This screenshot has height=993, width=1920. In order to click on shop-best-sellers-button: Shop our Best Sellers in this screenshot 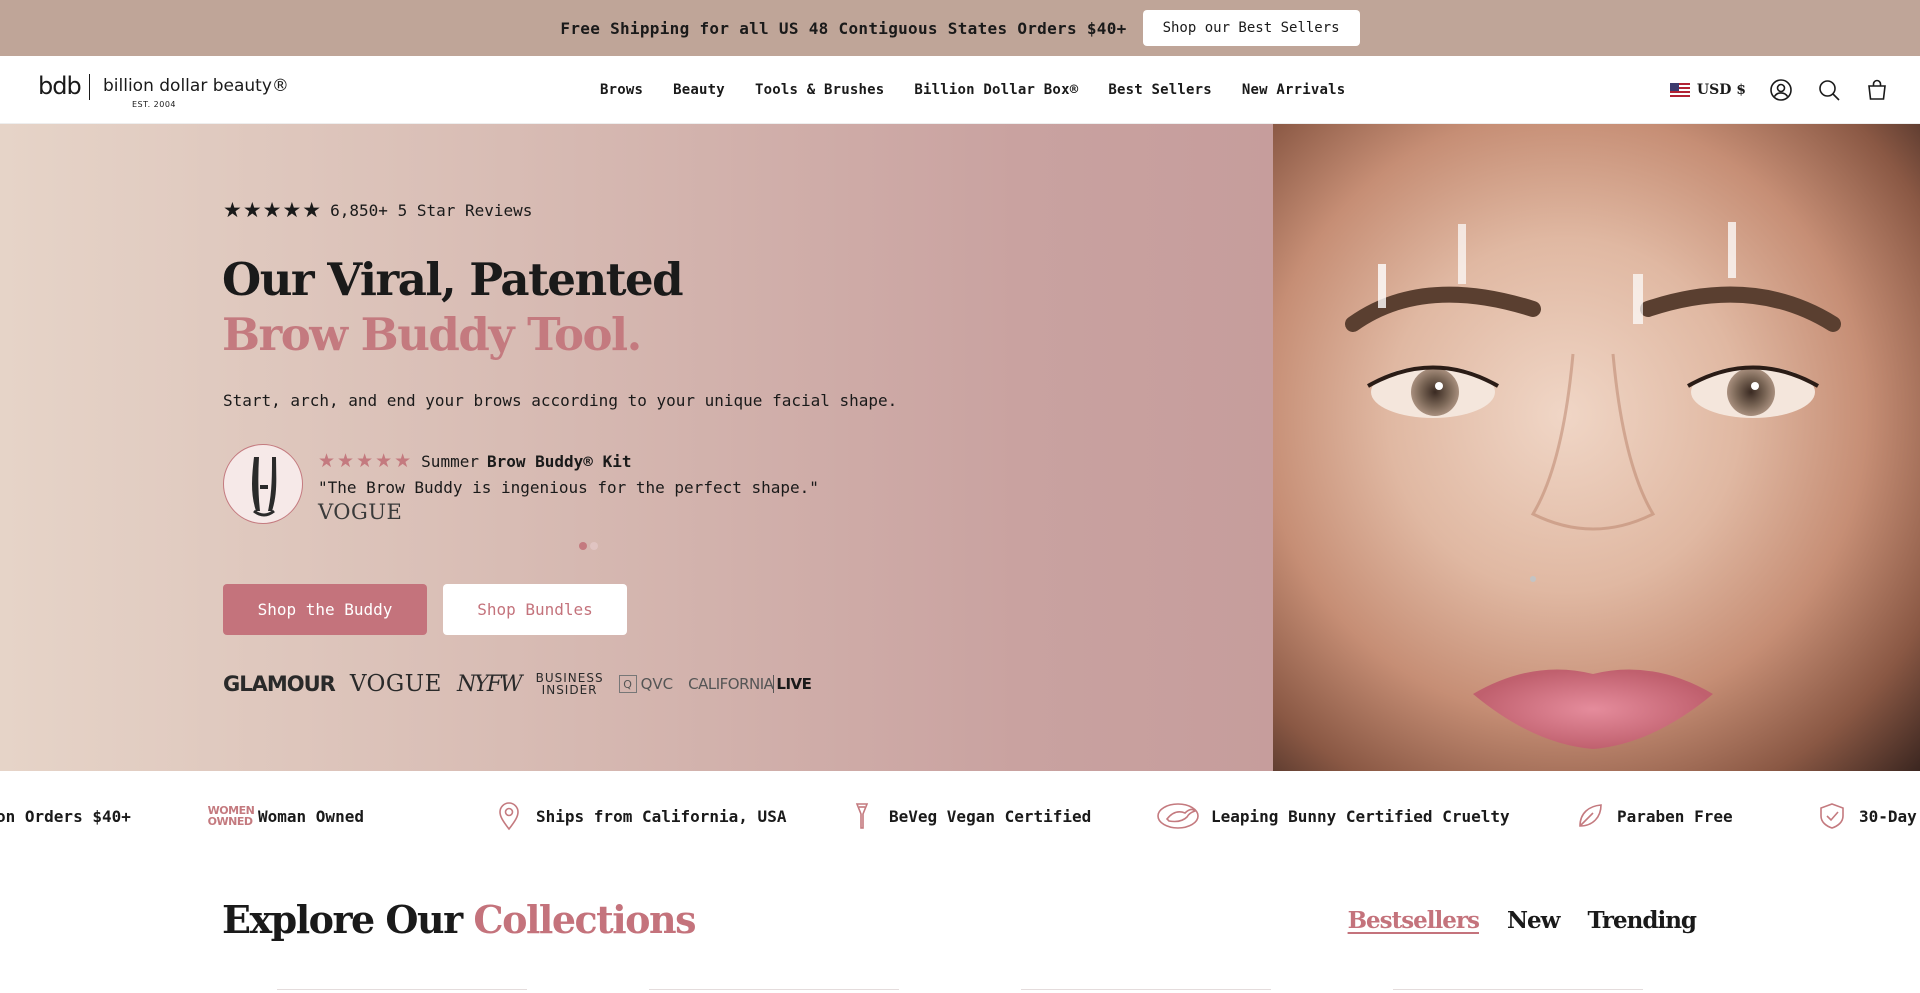, I will do `click(1251, 28)`.